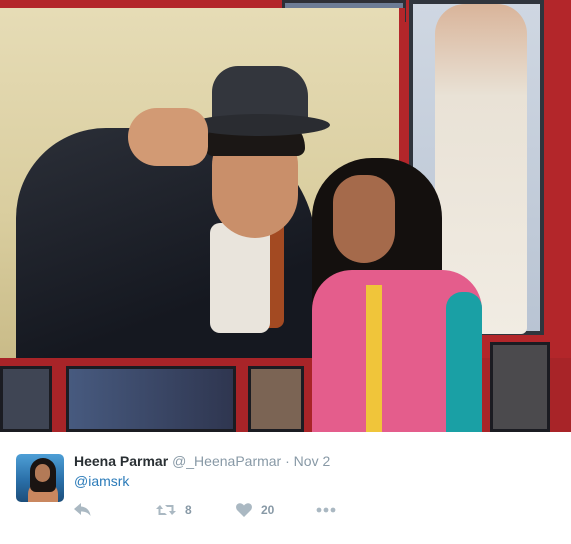 This screenshot has height=544, width=571. Describe the element at coordinates (268, 510) in the screenshot. I see `like-count: 20` at that location.